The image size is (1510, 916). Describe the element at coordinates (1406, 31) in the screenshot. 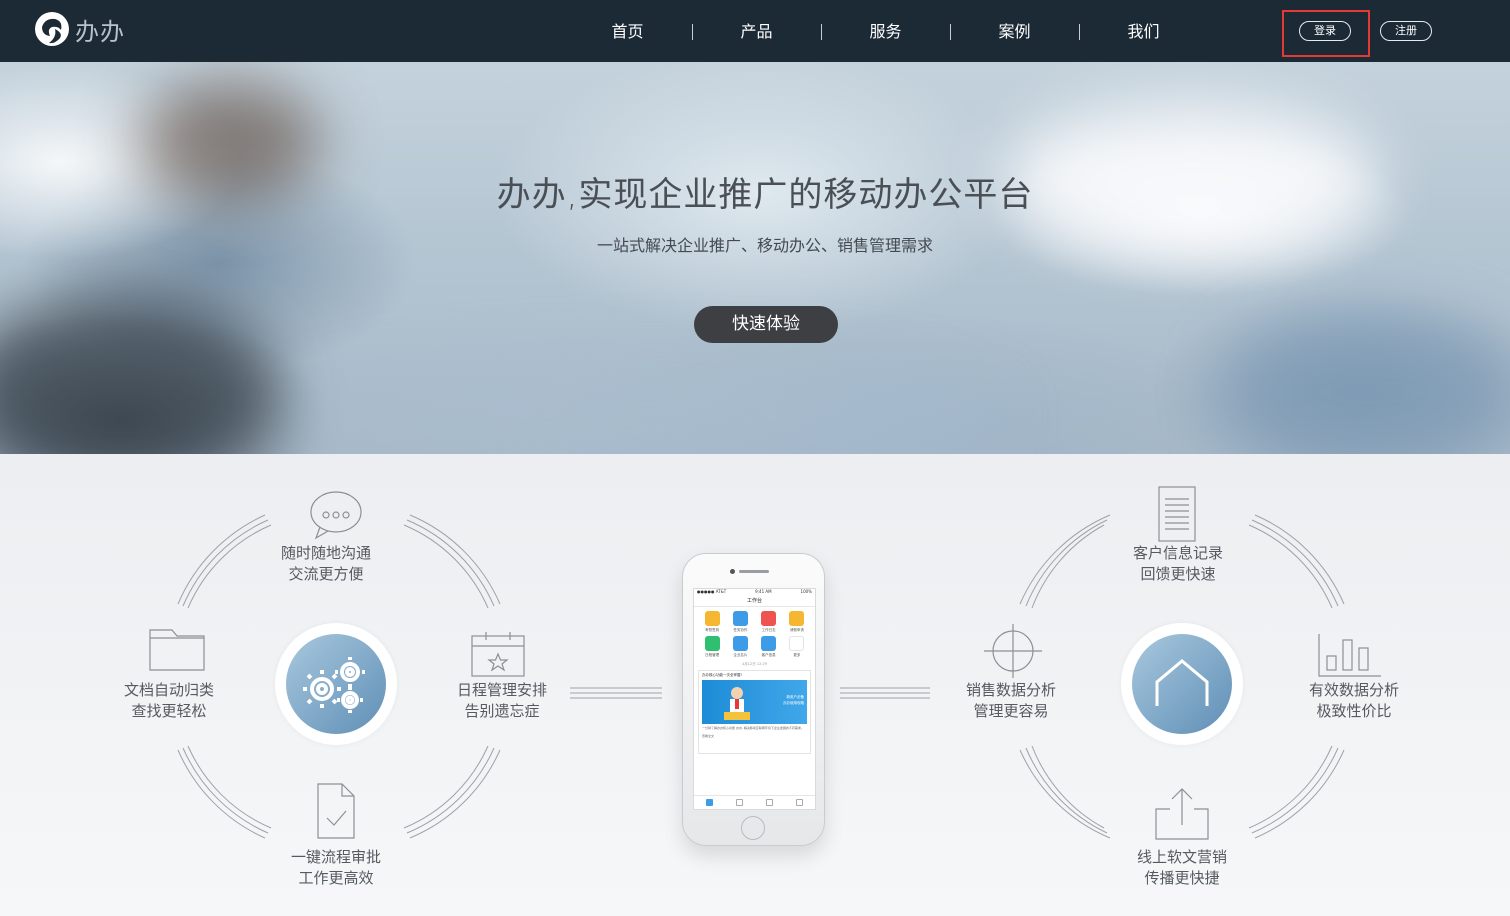

I see `register-button: 注册` at that location.